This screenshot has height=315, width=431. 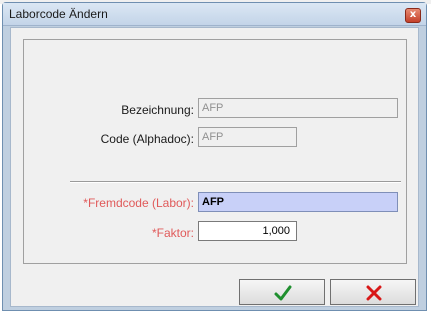 What do you see at coordinates (58, 14) in the screenshot?
I see `window-title: Laborcode Ändern` at bounding box center [58, 14].